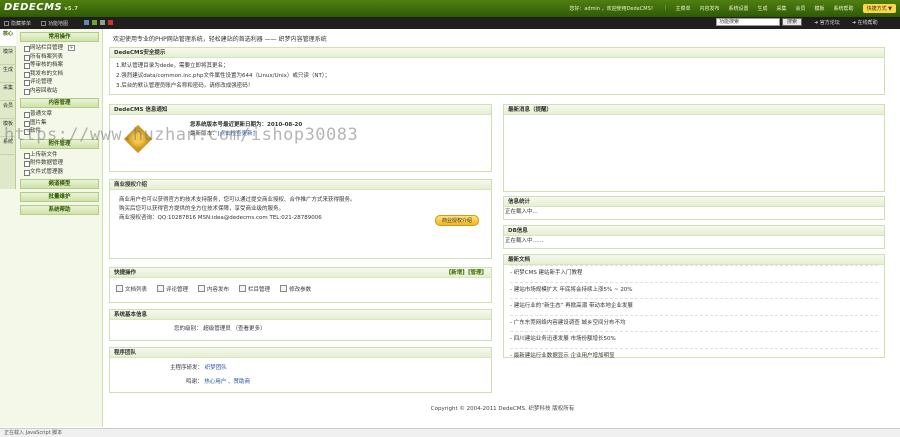  I want to click on section-content: 内容管理, so click(59, 103).